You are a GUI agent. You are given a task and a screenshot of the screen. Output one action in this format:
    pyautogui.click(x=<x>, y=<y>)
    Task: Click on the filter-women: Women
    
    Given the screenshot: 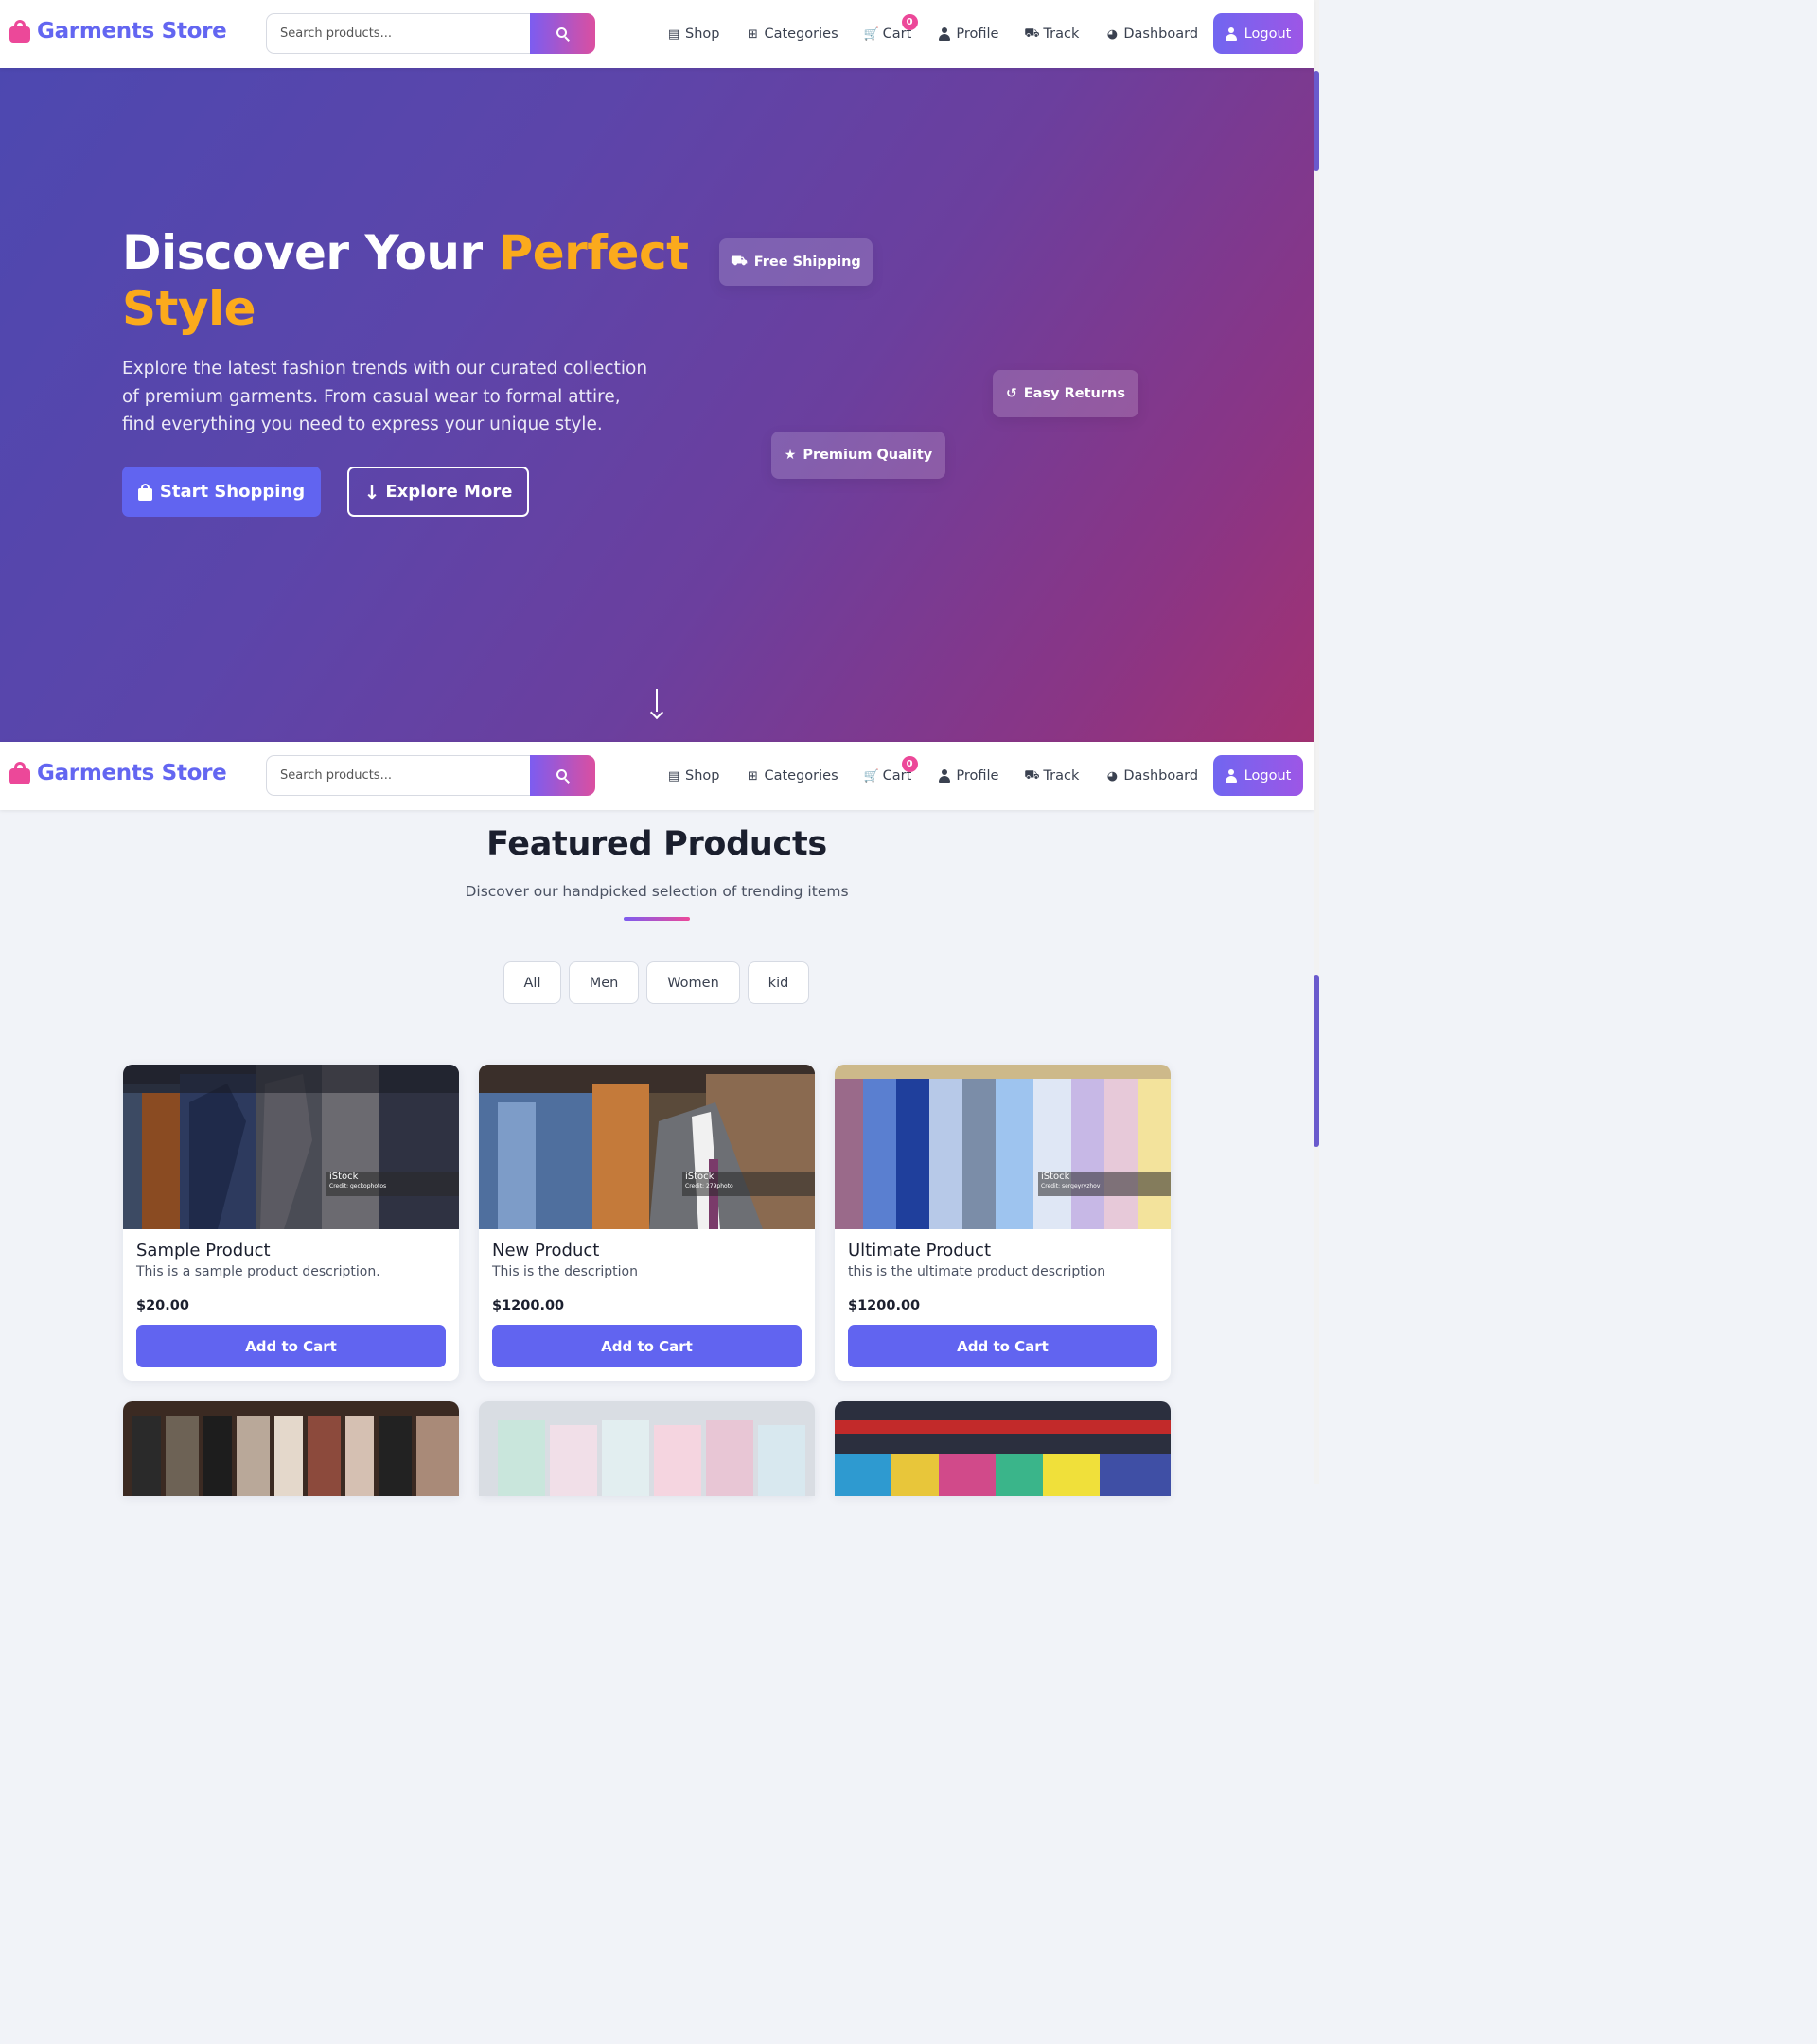 What is the action you would take?
    pyautogui.click(x=693, y=982)
    